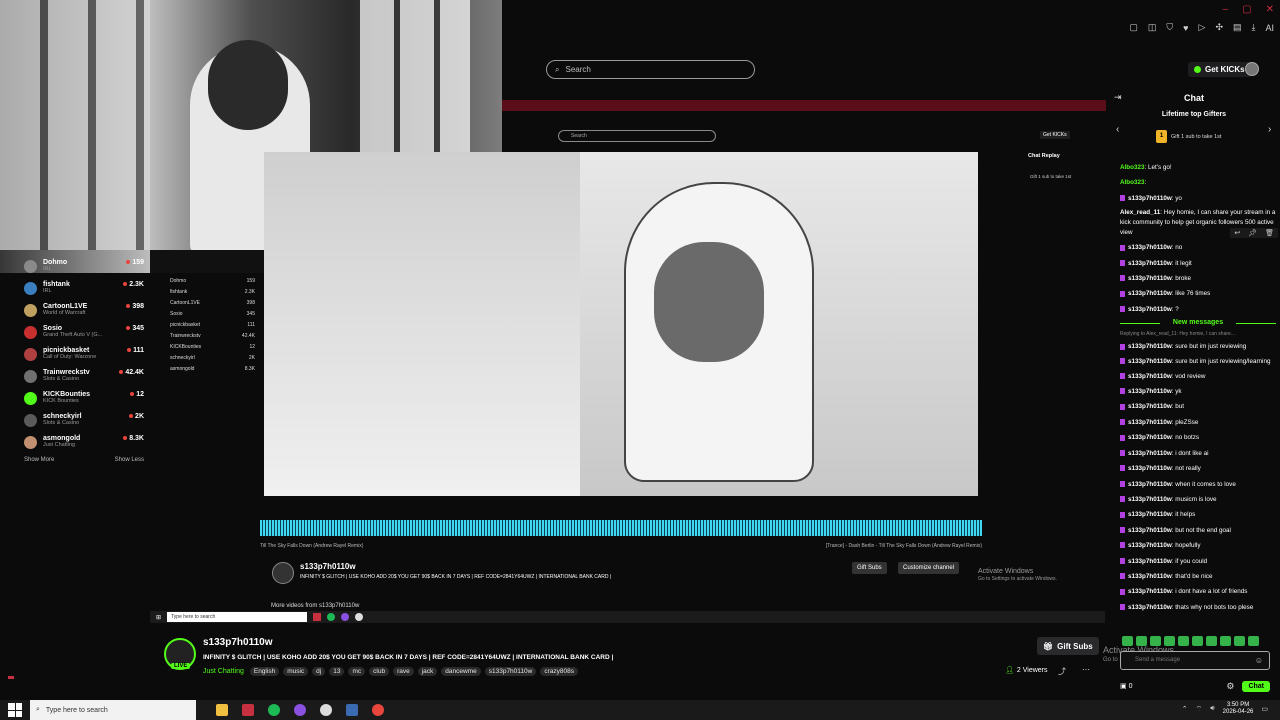 The height and width of the screenshot is (720, 1280). I want to click on chevron-up-icon: ⌃, so click(1185, 709).